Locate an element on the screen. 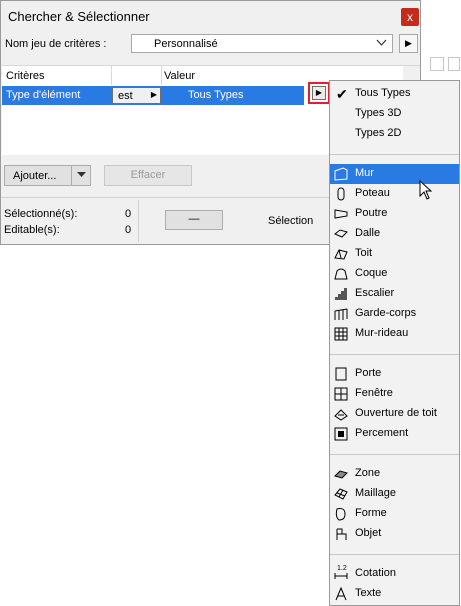 The width and height of the screenshot is (461, 606). selected-label: Sélectionné(s): is located at coordinates (41, 214).